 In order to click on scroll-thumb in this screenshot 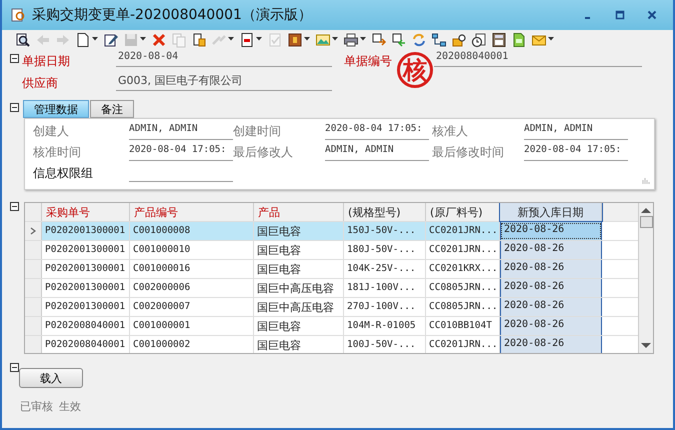, I will do `click(646, 222)`.